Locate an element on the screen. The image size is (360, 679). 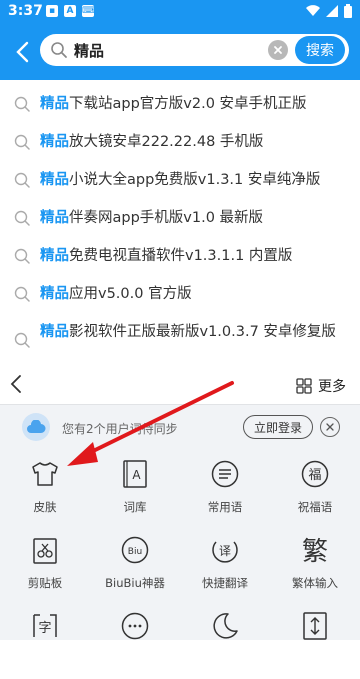
more-button: 更多 is located at coordinates (321, 386).